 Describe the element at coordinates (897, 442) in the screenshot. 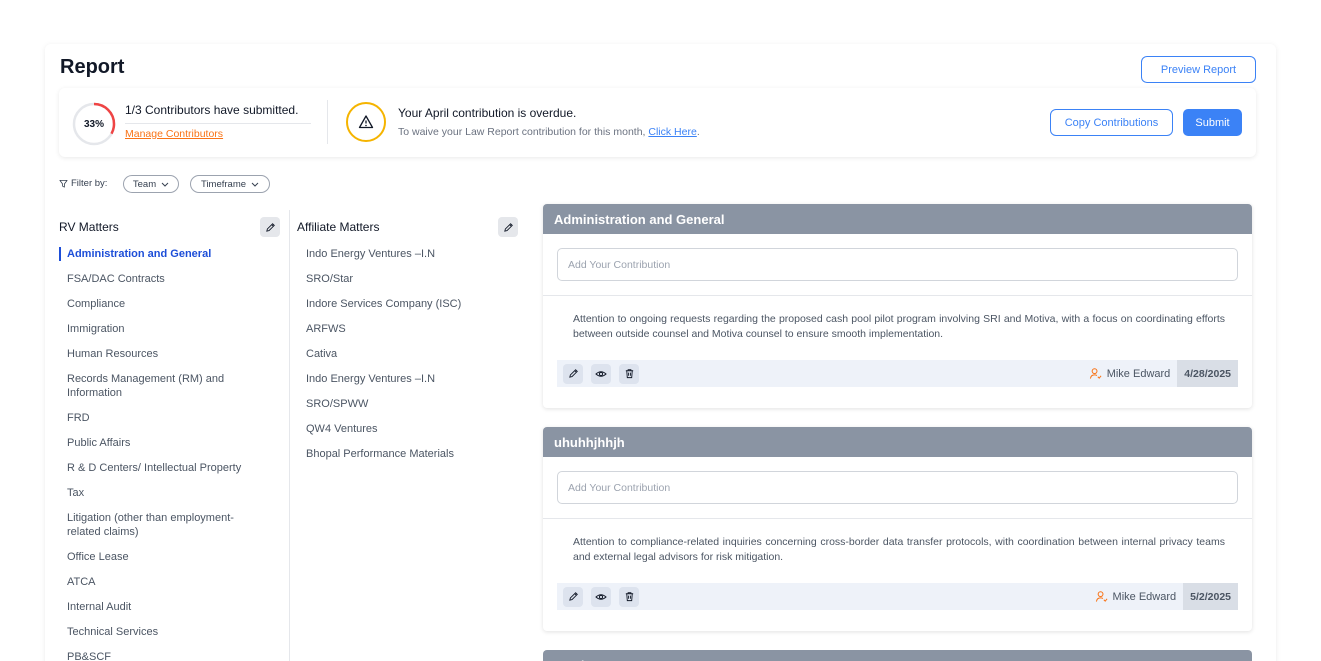

I see `section-title: uhuhhjhhjh` at that location.